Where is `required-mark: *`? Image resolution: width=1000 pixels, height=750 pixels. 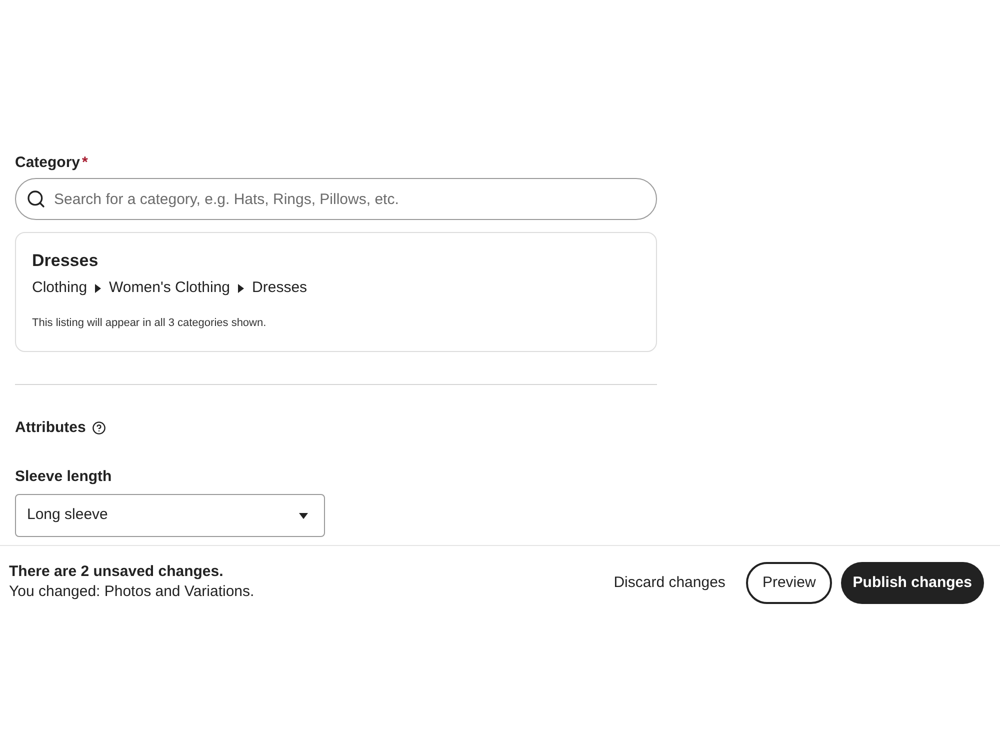 required-mark: * is located at coordinates (85, 162).